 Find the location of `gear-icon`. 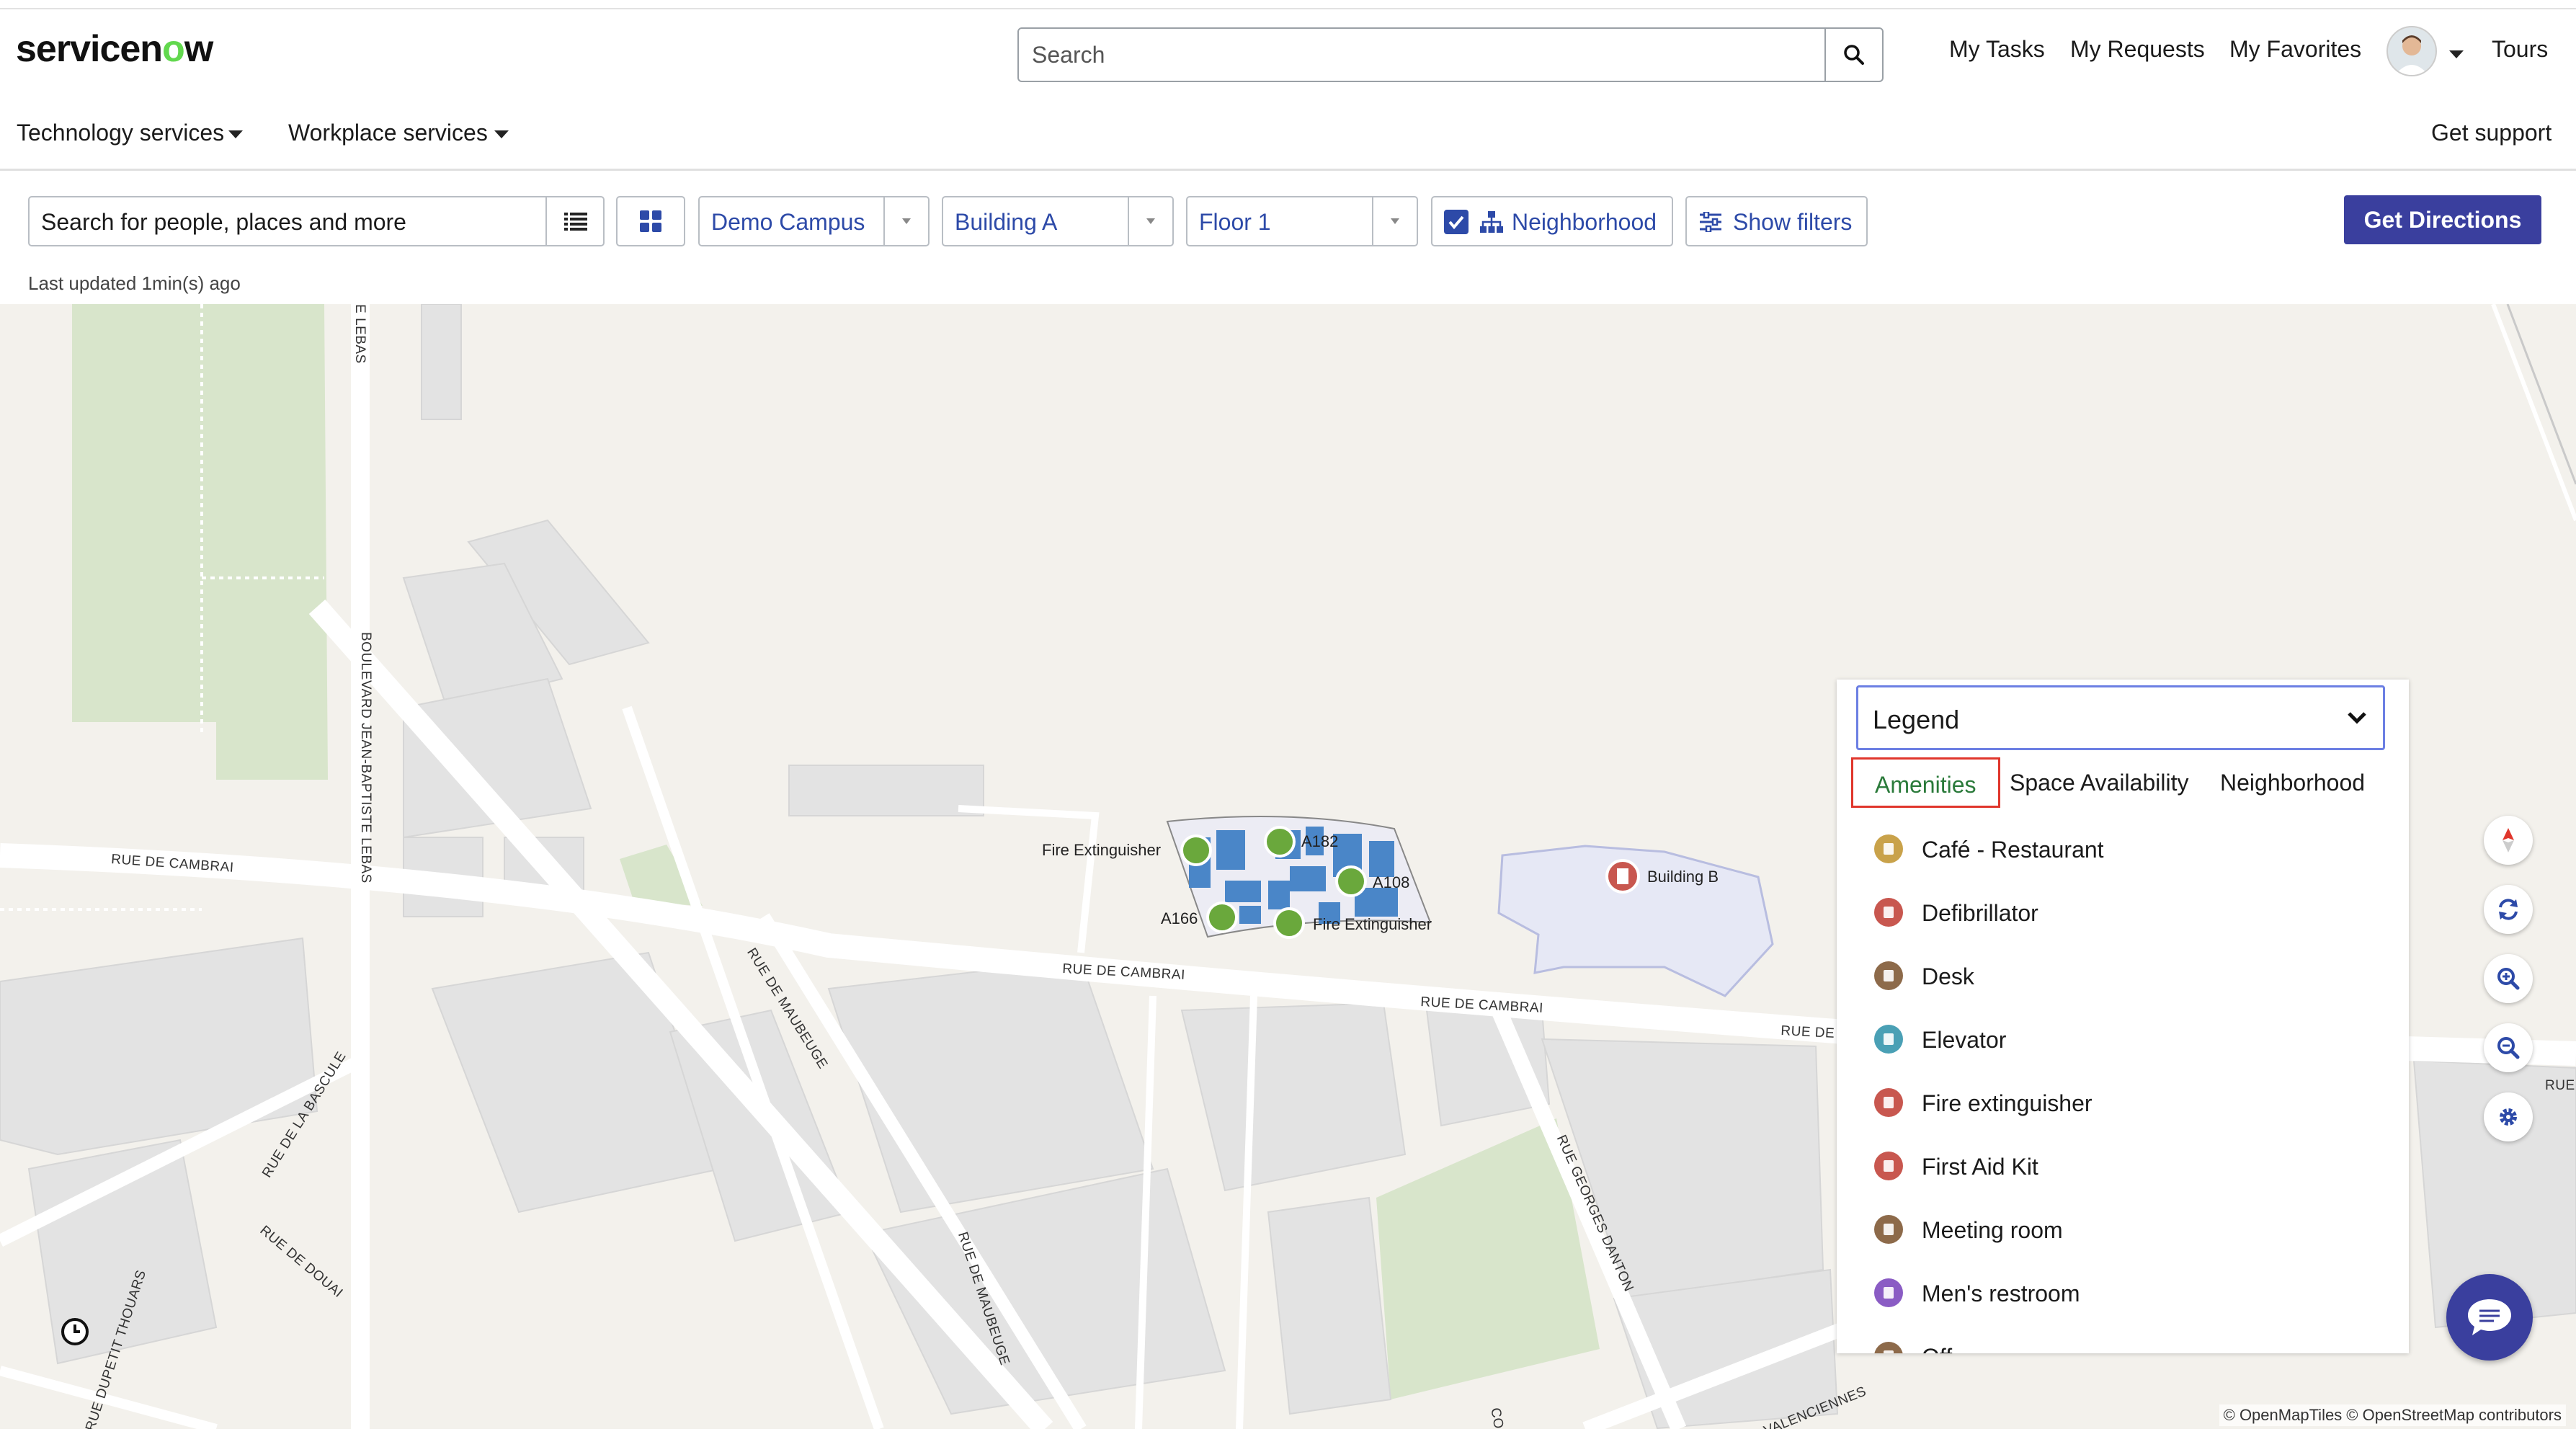

gear-icon is located at coordinates (2508, 1117).